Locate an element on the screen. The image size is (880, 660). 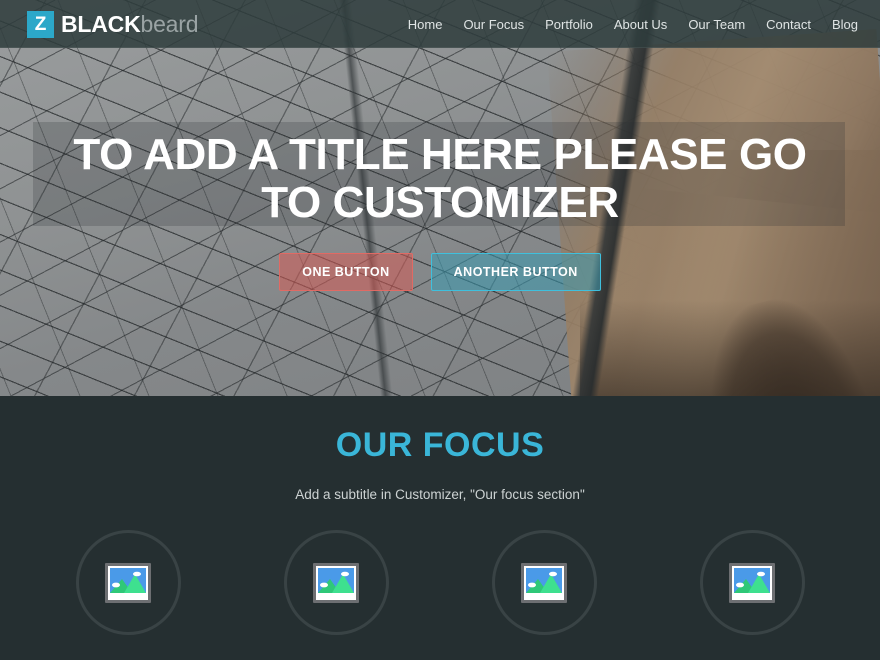
hero-button-group: One Button Another Button is located at coordinates (440, 272).